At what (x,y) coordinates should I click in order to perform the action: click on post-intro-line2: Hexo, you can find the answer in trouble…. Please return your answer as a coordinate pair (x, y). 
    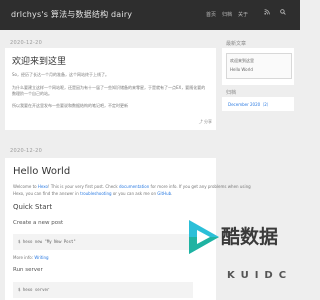
    Looking at the image, I should click on (92, 193).